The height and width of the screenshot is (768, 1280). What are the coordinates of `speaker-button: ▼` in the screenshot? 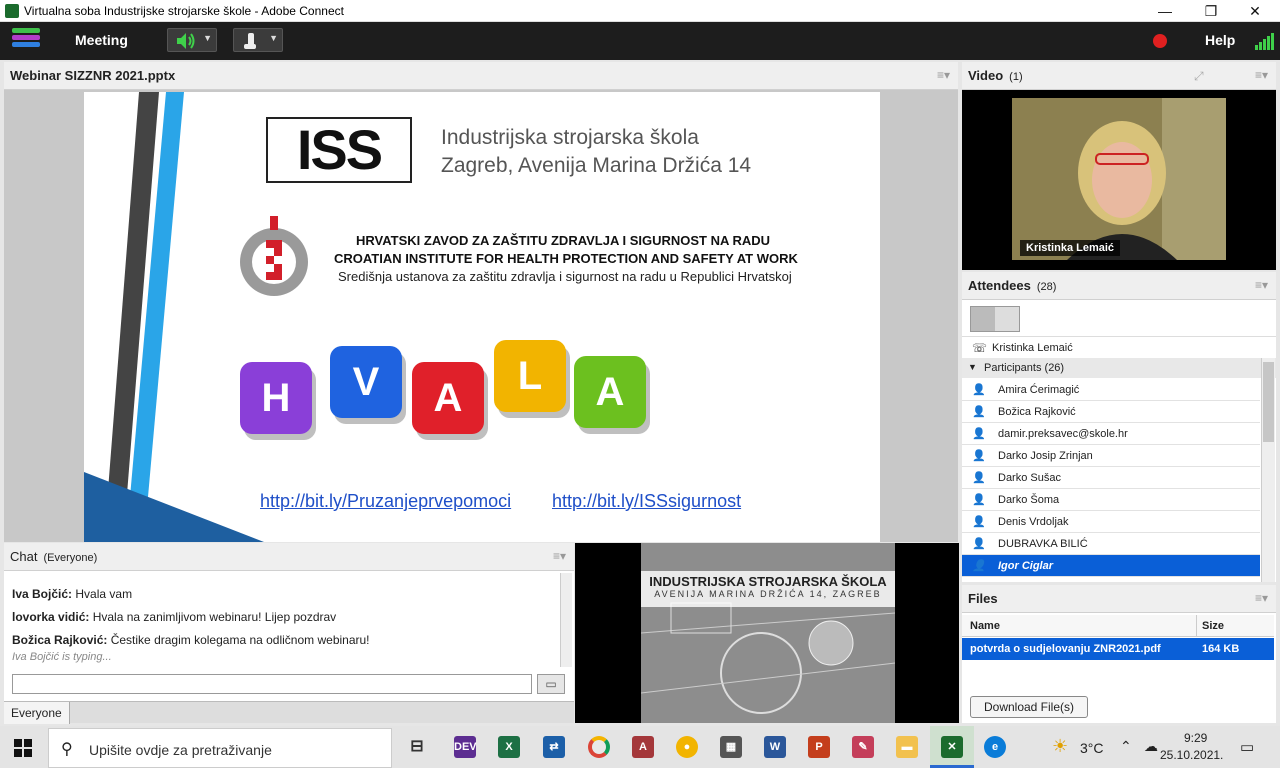 It's located at (192, 40).